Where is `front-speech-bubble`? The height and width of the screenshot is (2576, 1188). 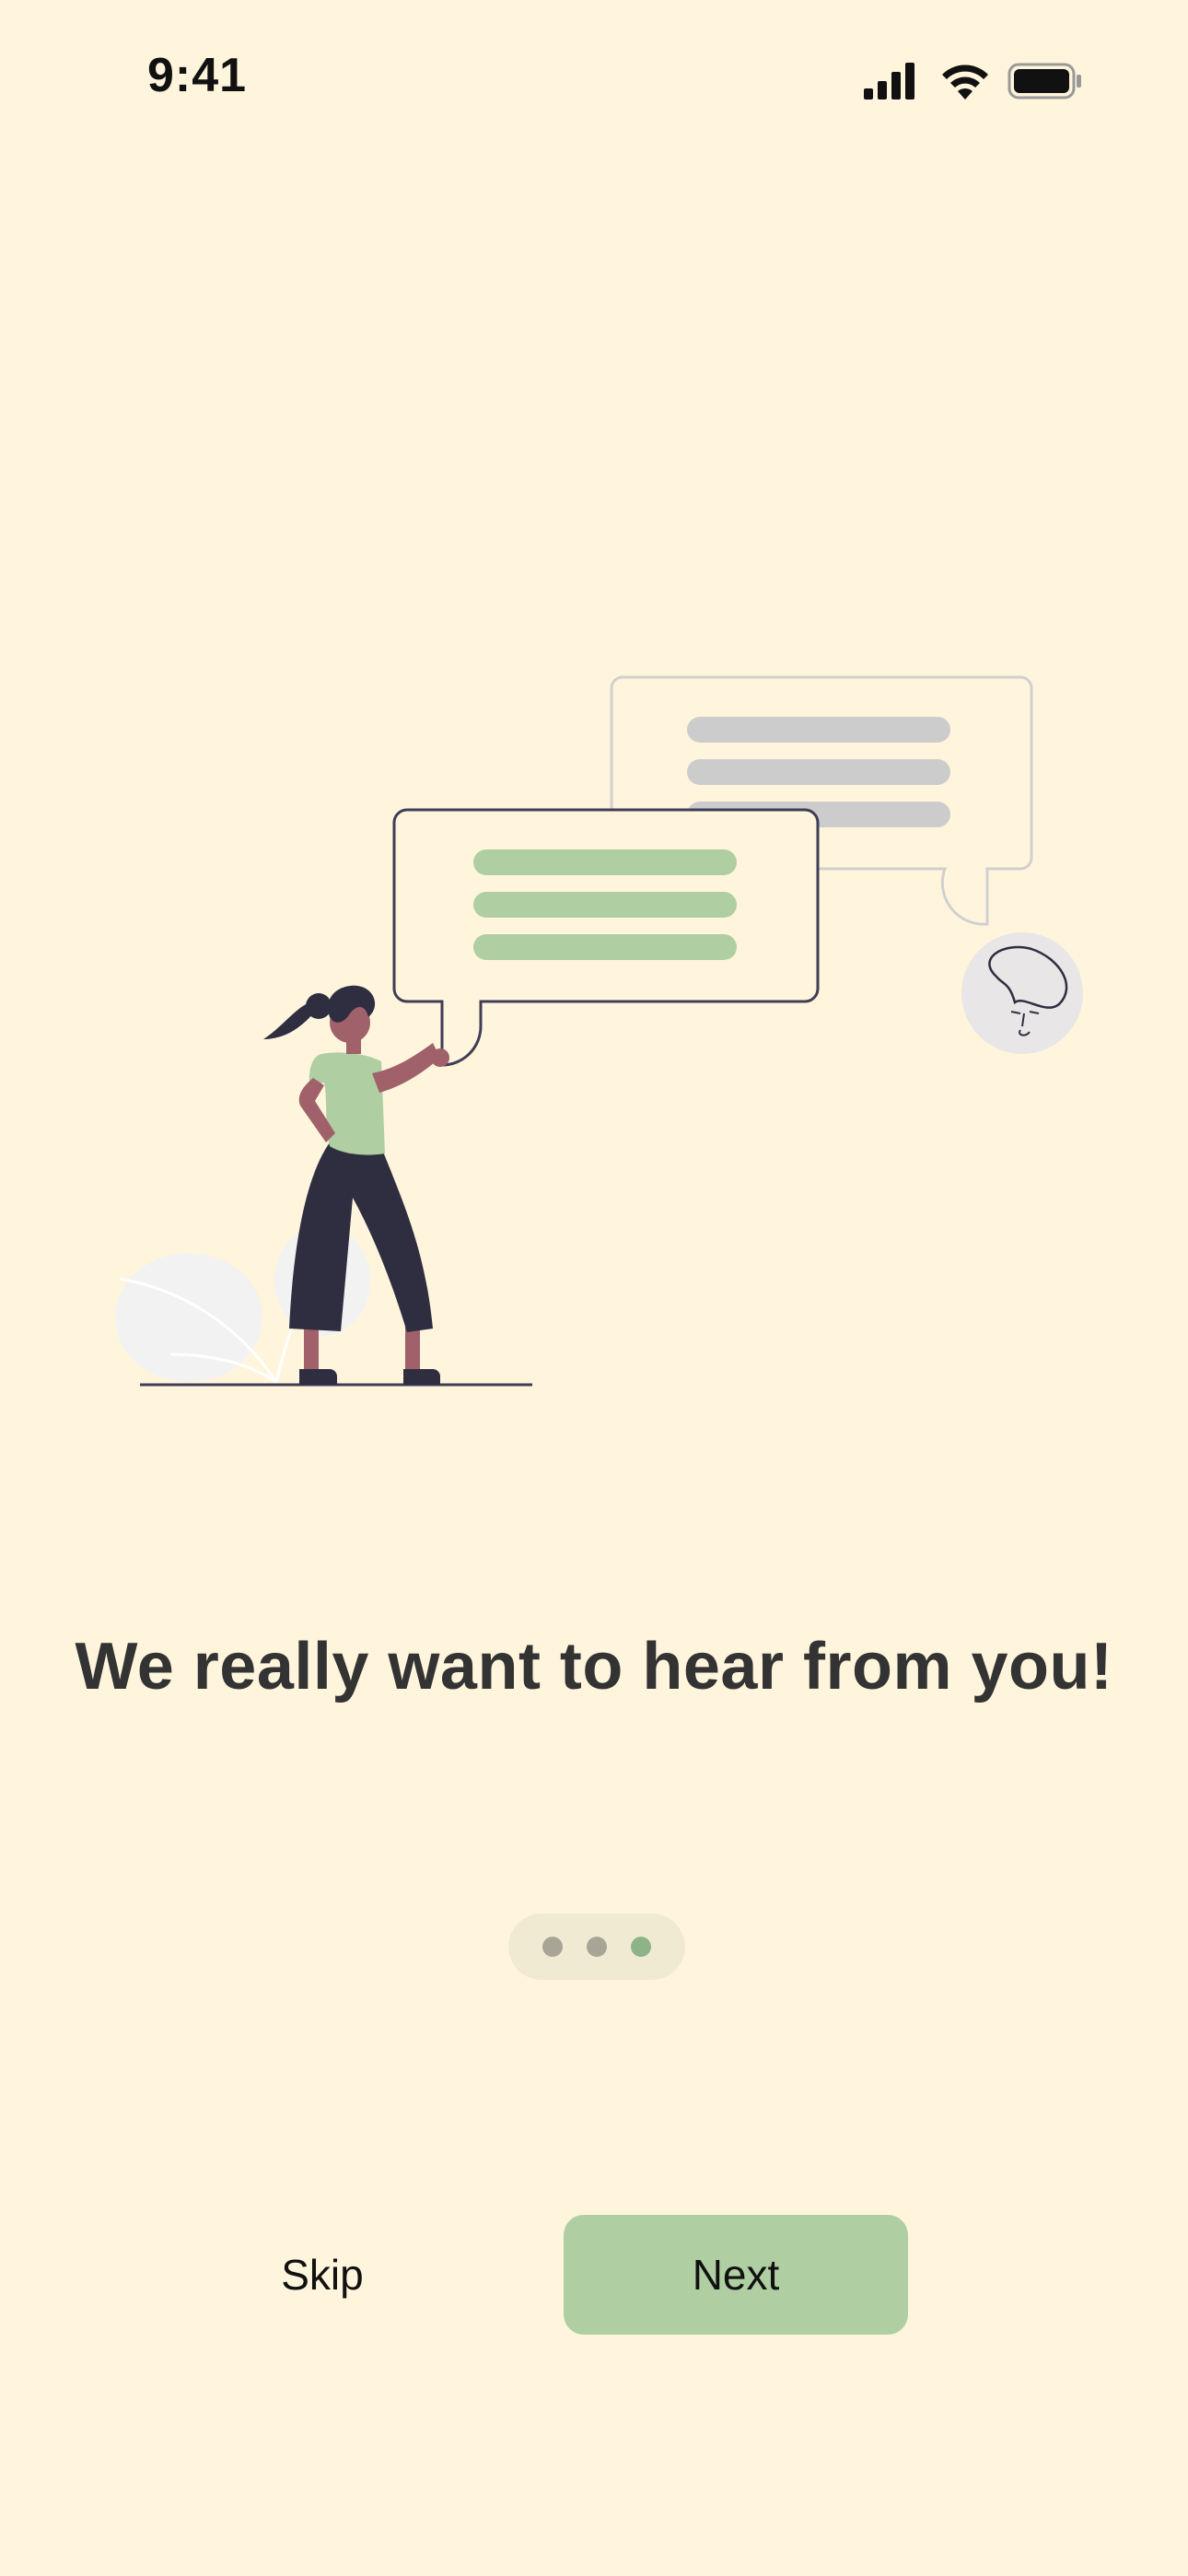 front-speech-bubble is located at coordinates (606, 937).